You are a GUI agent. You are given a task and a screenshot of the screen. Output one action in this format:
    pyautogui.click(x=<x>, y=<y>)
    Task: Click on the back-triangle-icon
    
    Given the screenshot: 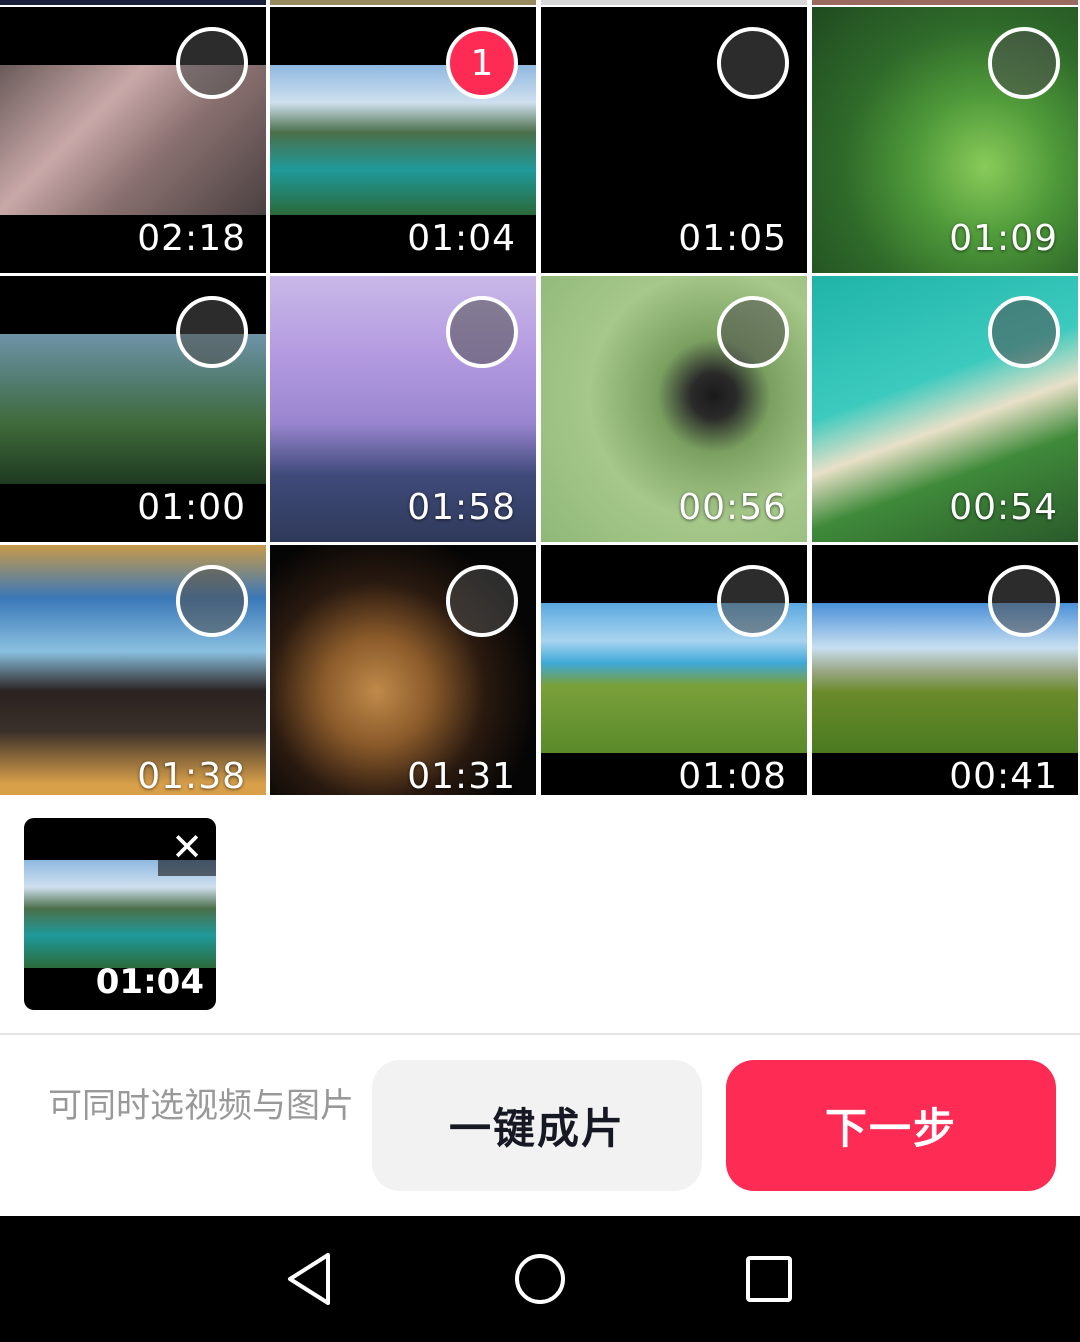 What is the action you would take?
    pyautogui.click(x=309, y=1279)
    